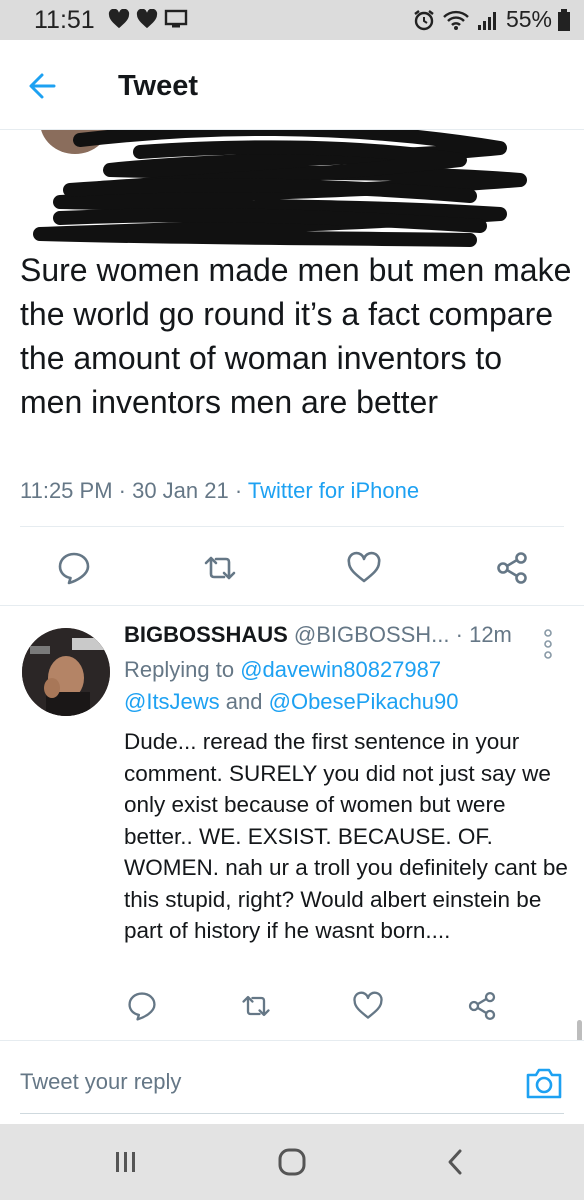  I want to click on notification-icons, so click(148, 19).